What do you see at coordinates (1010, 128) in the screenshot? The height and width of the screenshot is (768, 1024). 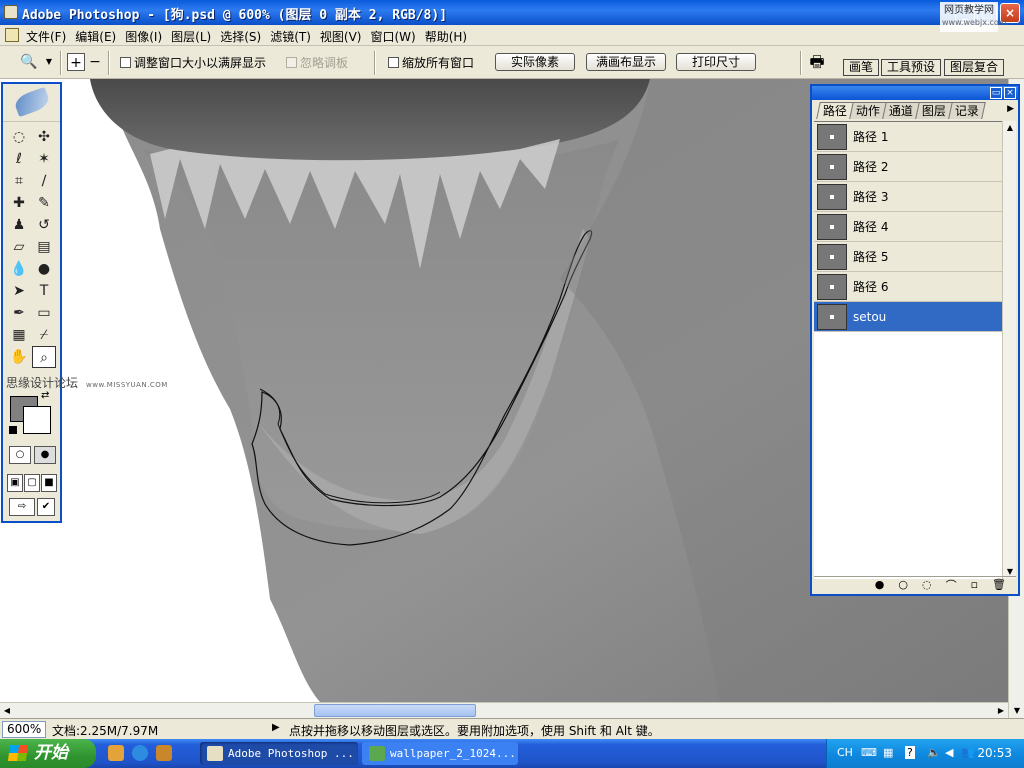 I see `scroll-up-icon: ▲` at bounding box center [1010, 128].